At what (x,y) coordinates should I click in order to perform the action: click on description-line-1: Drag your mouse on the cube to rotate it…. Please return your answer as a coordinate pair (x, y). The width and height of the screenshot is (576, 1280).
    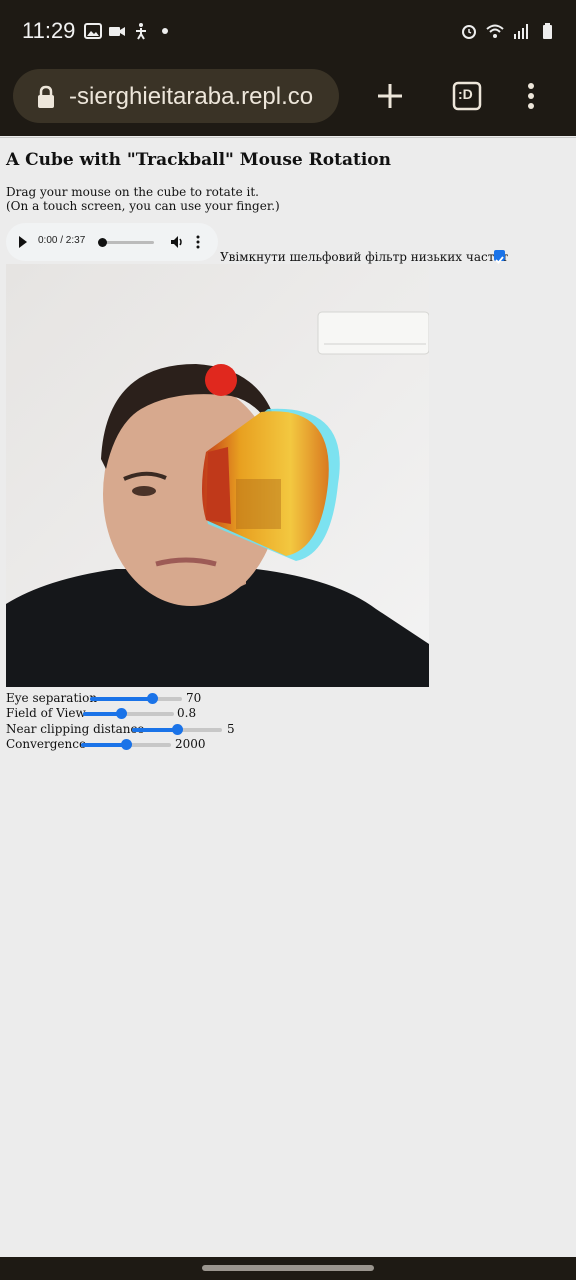
    Looking at the image, I should click on (132, 192).